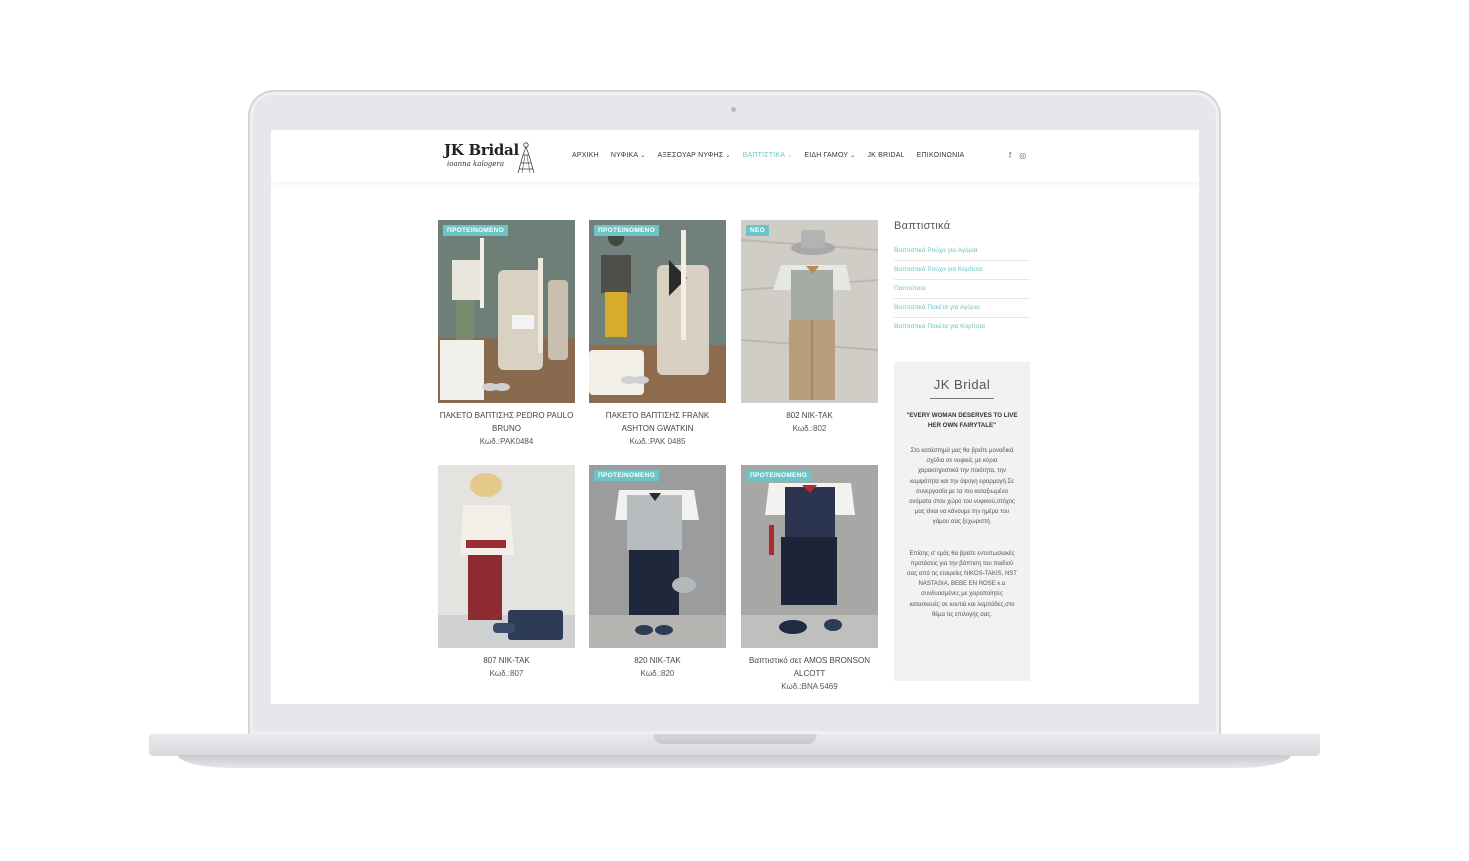 This screenshot has height=861, width=1469. I want to click on sidebar-link: Βαπτιστικά Ρούχα για Κορίτσια, so click(962, 270).